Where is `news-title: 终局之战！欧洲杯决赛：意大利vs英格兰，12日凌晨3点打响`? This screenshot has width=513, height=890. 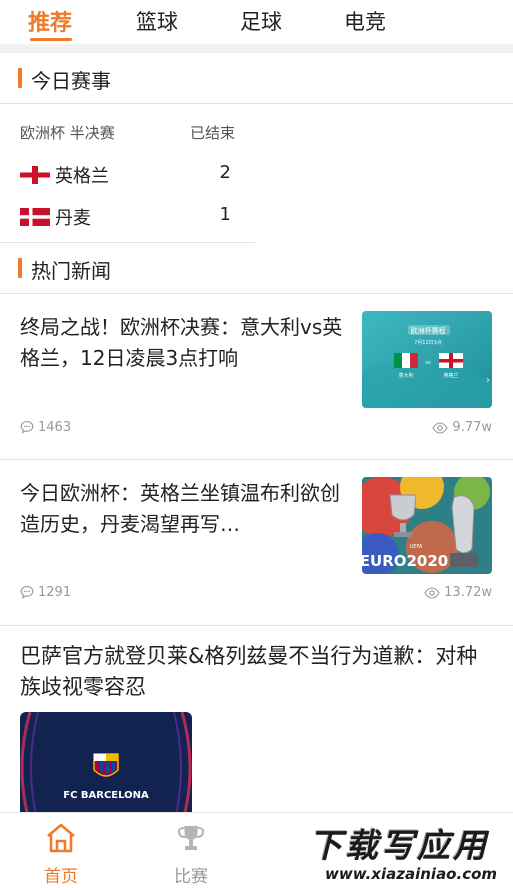
news-title: 终局之战！欧洲杯决赛：意大利vs英格兰，12日凌晨3点打响 is located at coordinates (181, 342).